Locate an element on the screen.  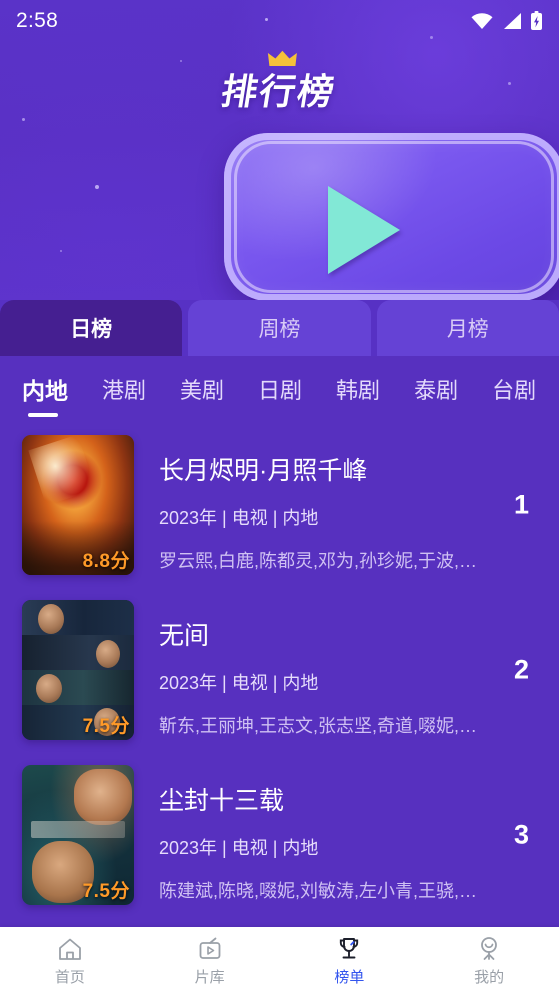
tv-play-icon is located at coordinates (210, 948).